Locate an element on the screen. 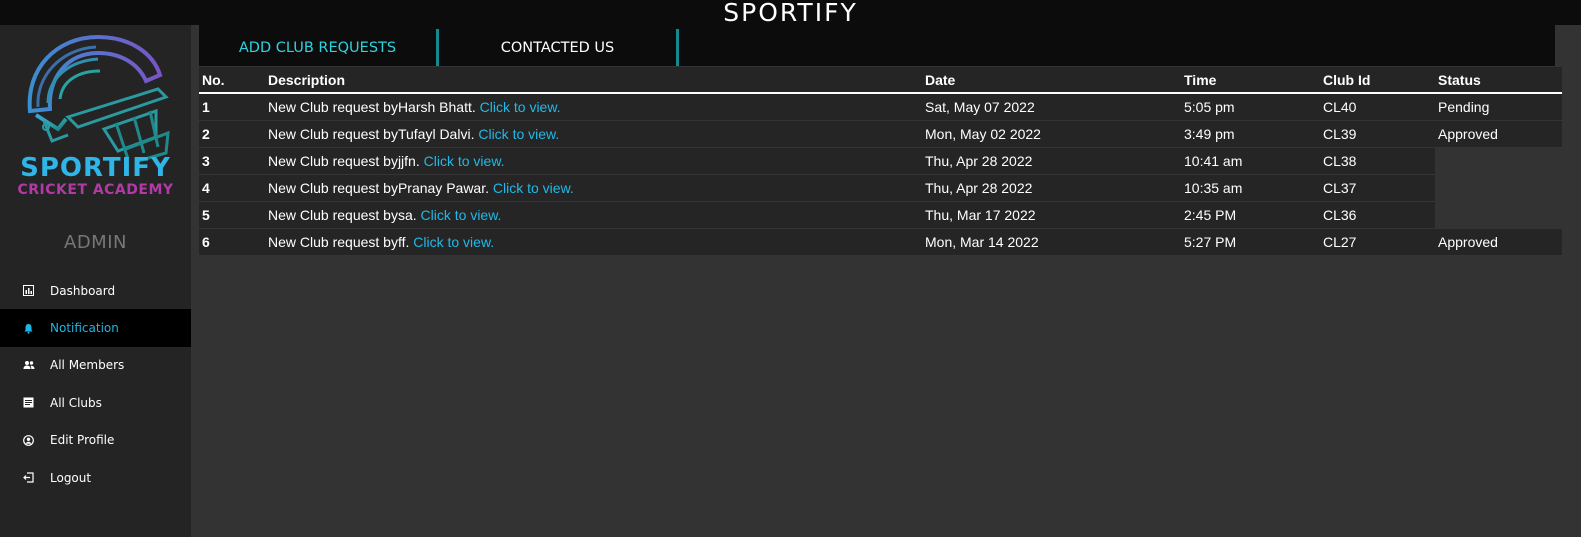 Image resolution: width=1581 pixels, height=537 pixels. sidebar-item-all-clubs: All Clubs is located at coordinates (95, 402).